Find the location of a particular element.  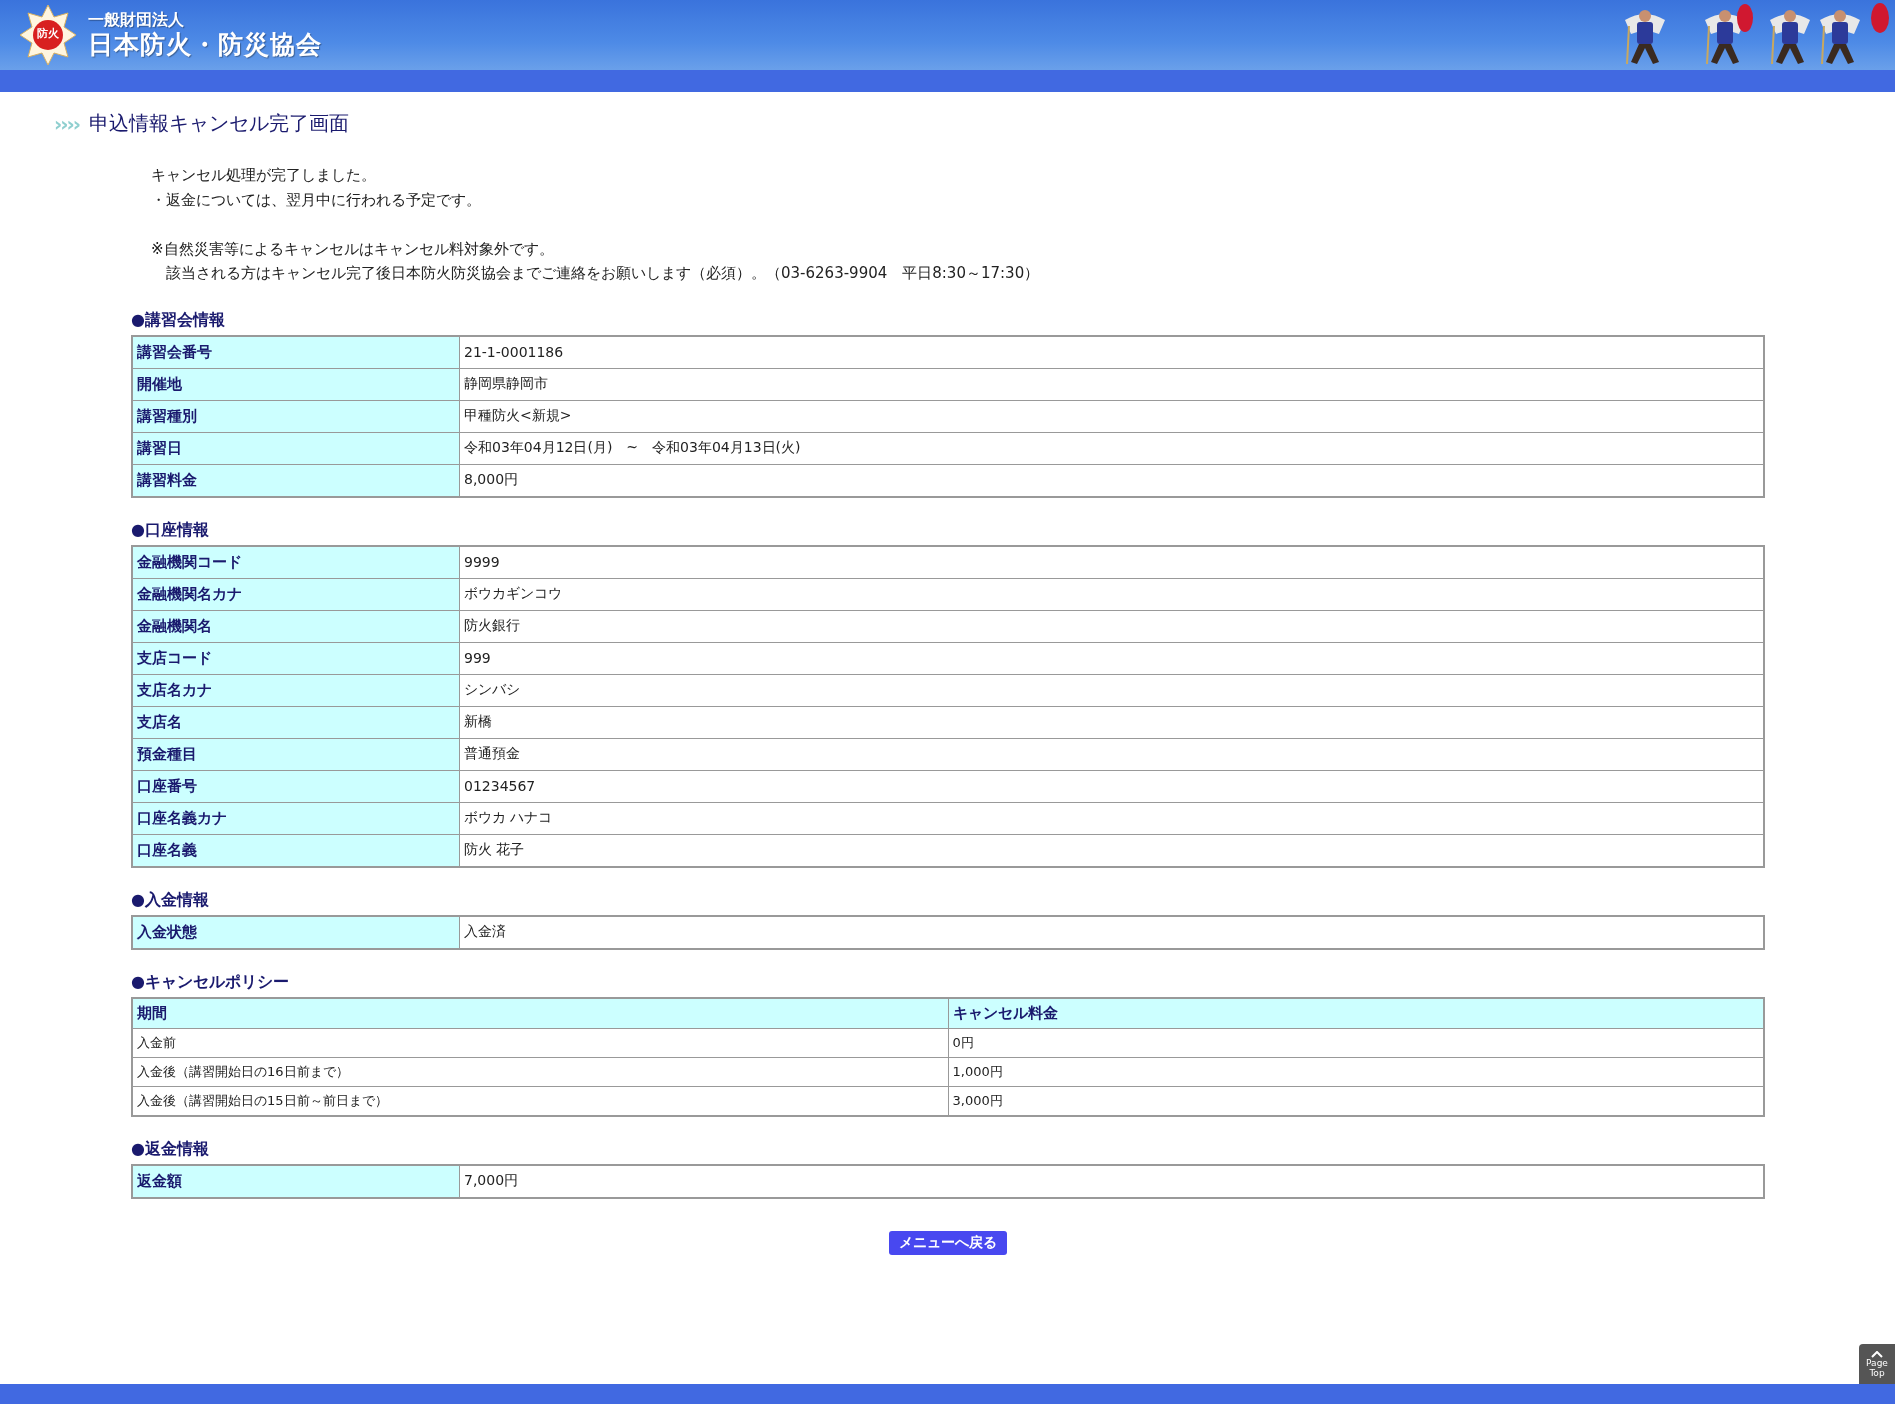

field-label: 口座名義 is located at coordinates (296, 850).